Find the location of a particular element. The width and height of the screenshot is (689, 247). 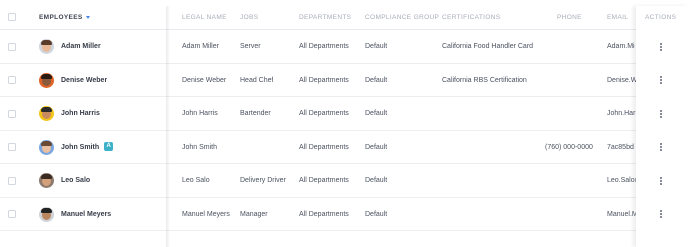

email-cell: Denise.W is located at coordinates (622, 80).